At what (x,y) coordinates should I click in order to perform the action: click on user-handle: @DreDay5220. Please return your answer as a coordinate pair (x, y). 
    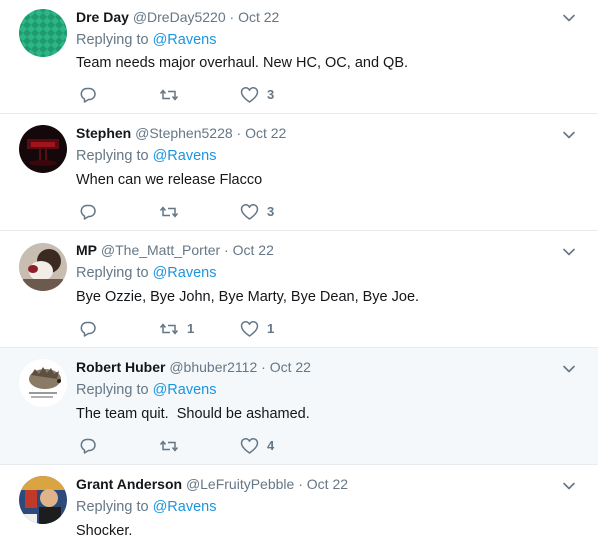
    Looking at the image, I should click on (179, 17).